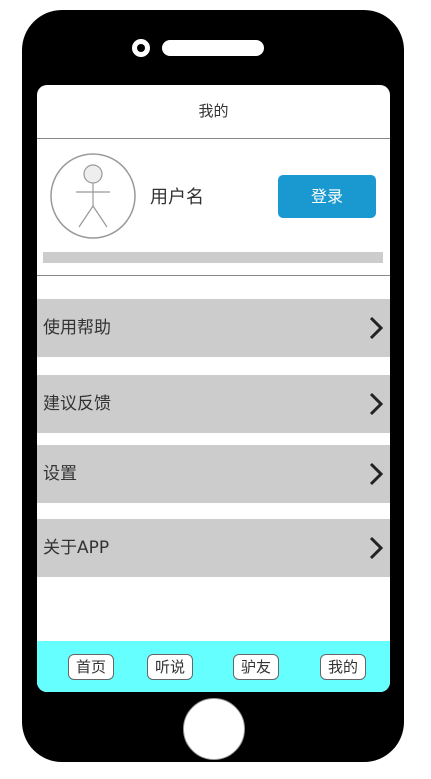 The height and width of the screenshot is (779, 431). Describe the element at coordinates (343, 667) in the screenshot. I see `tab-mine: 我的` at that location.